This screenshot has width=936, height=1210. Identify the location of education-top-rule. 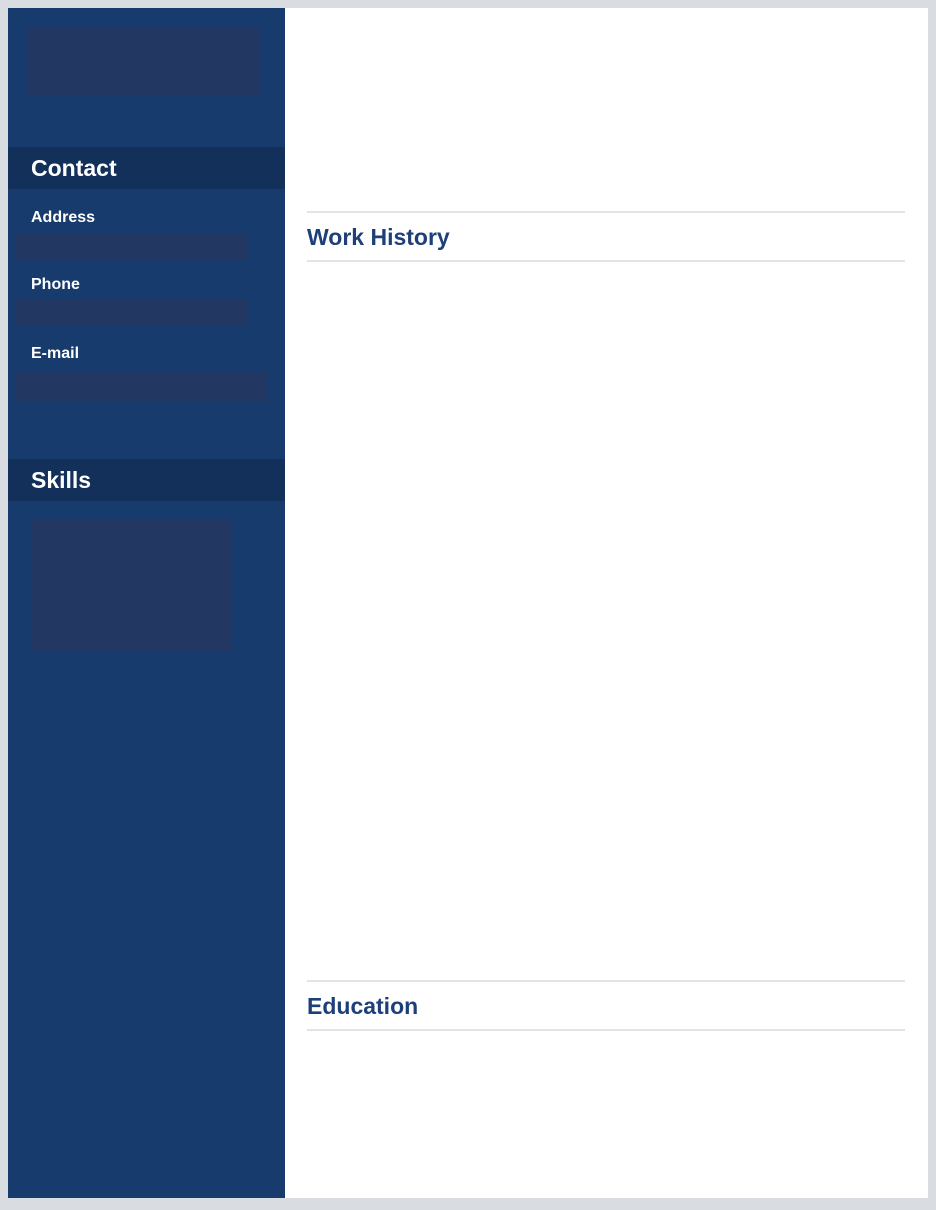
(606, 981).